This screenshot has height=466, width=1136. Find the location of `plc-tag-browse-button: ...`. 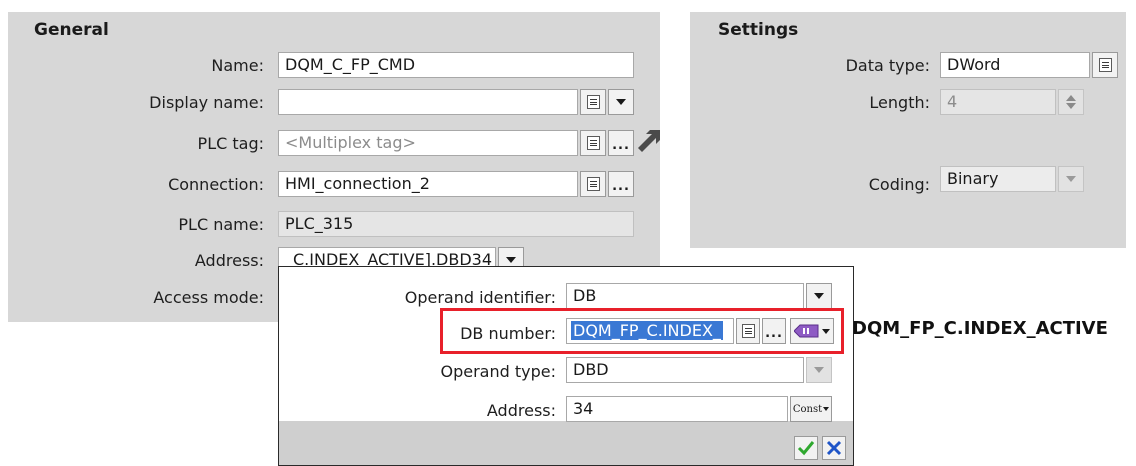

plc-tag-browse-button: ... is located at coordinates (621, 143).